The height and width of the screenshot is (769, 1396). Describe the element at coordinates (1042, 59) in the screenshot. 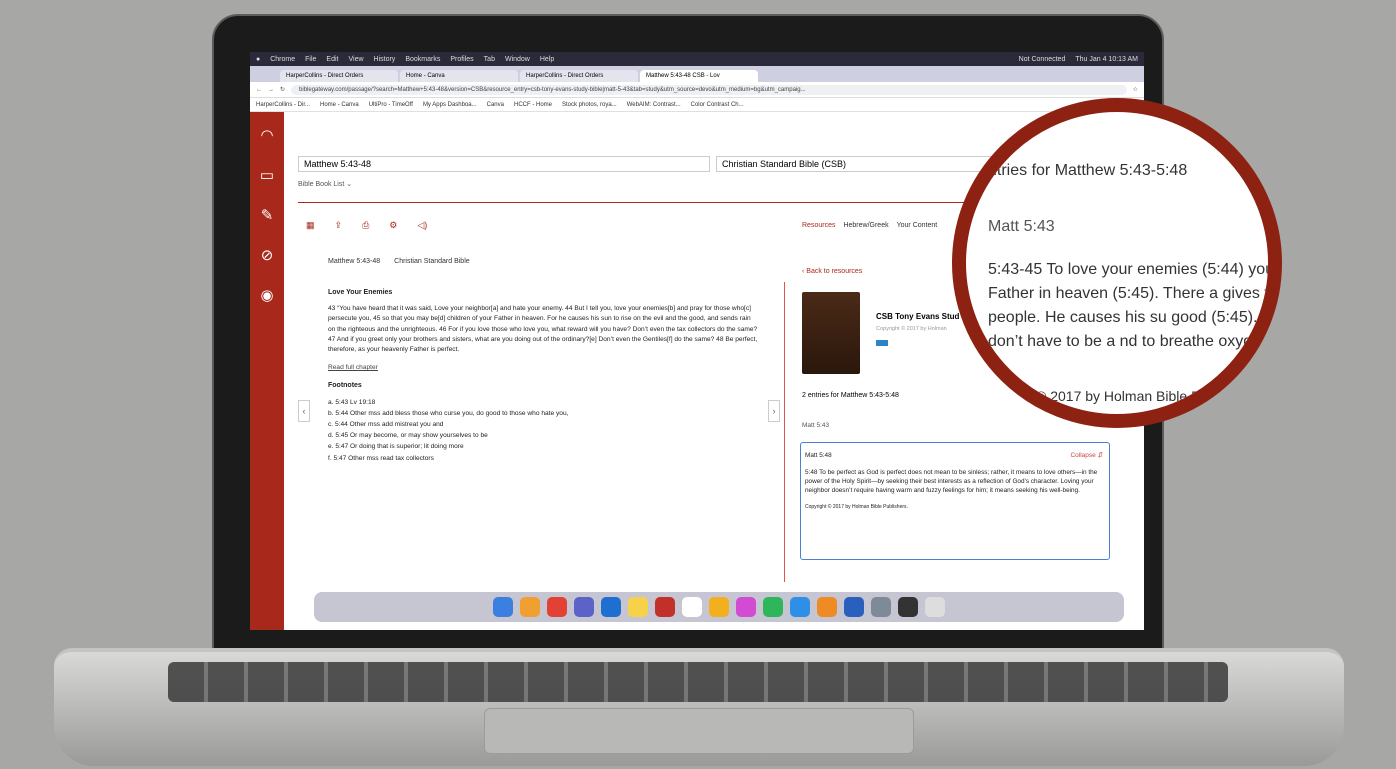

I see `network-status: Not Connected` at that location.